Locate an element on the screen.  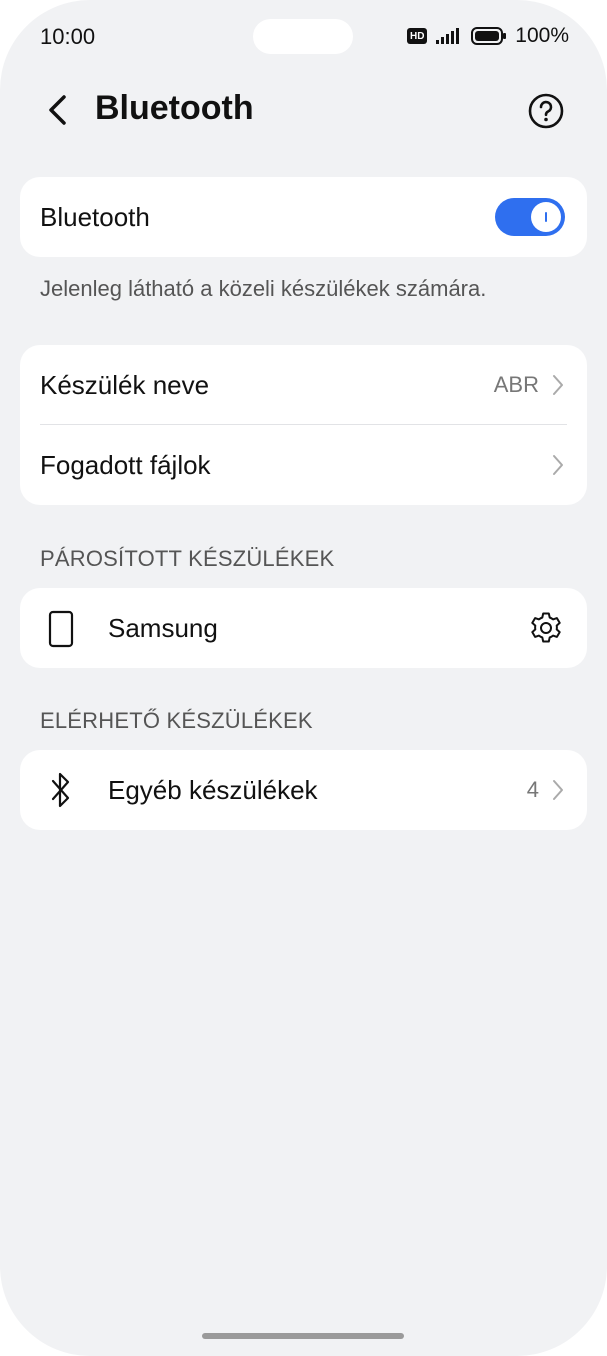
camera-pill is located at coordinates (303, 36).